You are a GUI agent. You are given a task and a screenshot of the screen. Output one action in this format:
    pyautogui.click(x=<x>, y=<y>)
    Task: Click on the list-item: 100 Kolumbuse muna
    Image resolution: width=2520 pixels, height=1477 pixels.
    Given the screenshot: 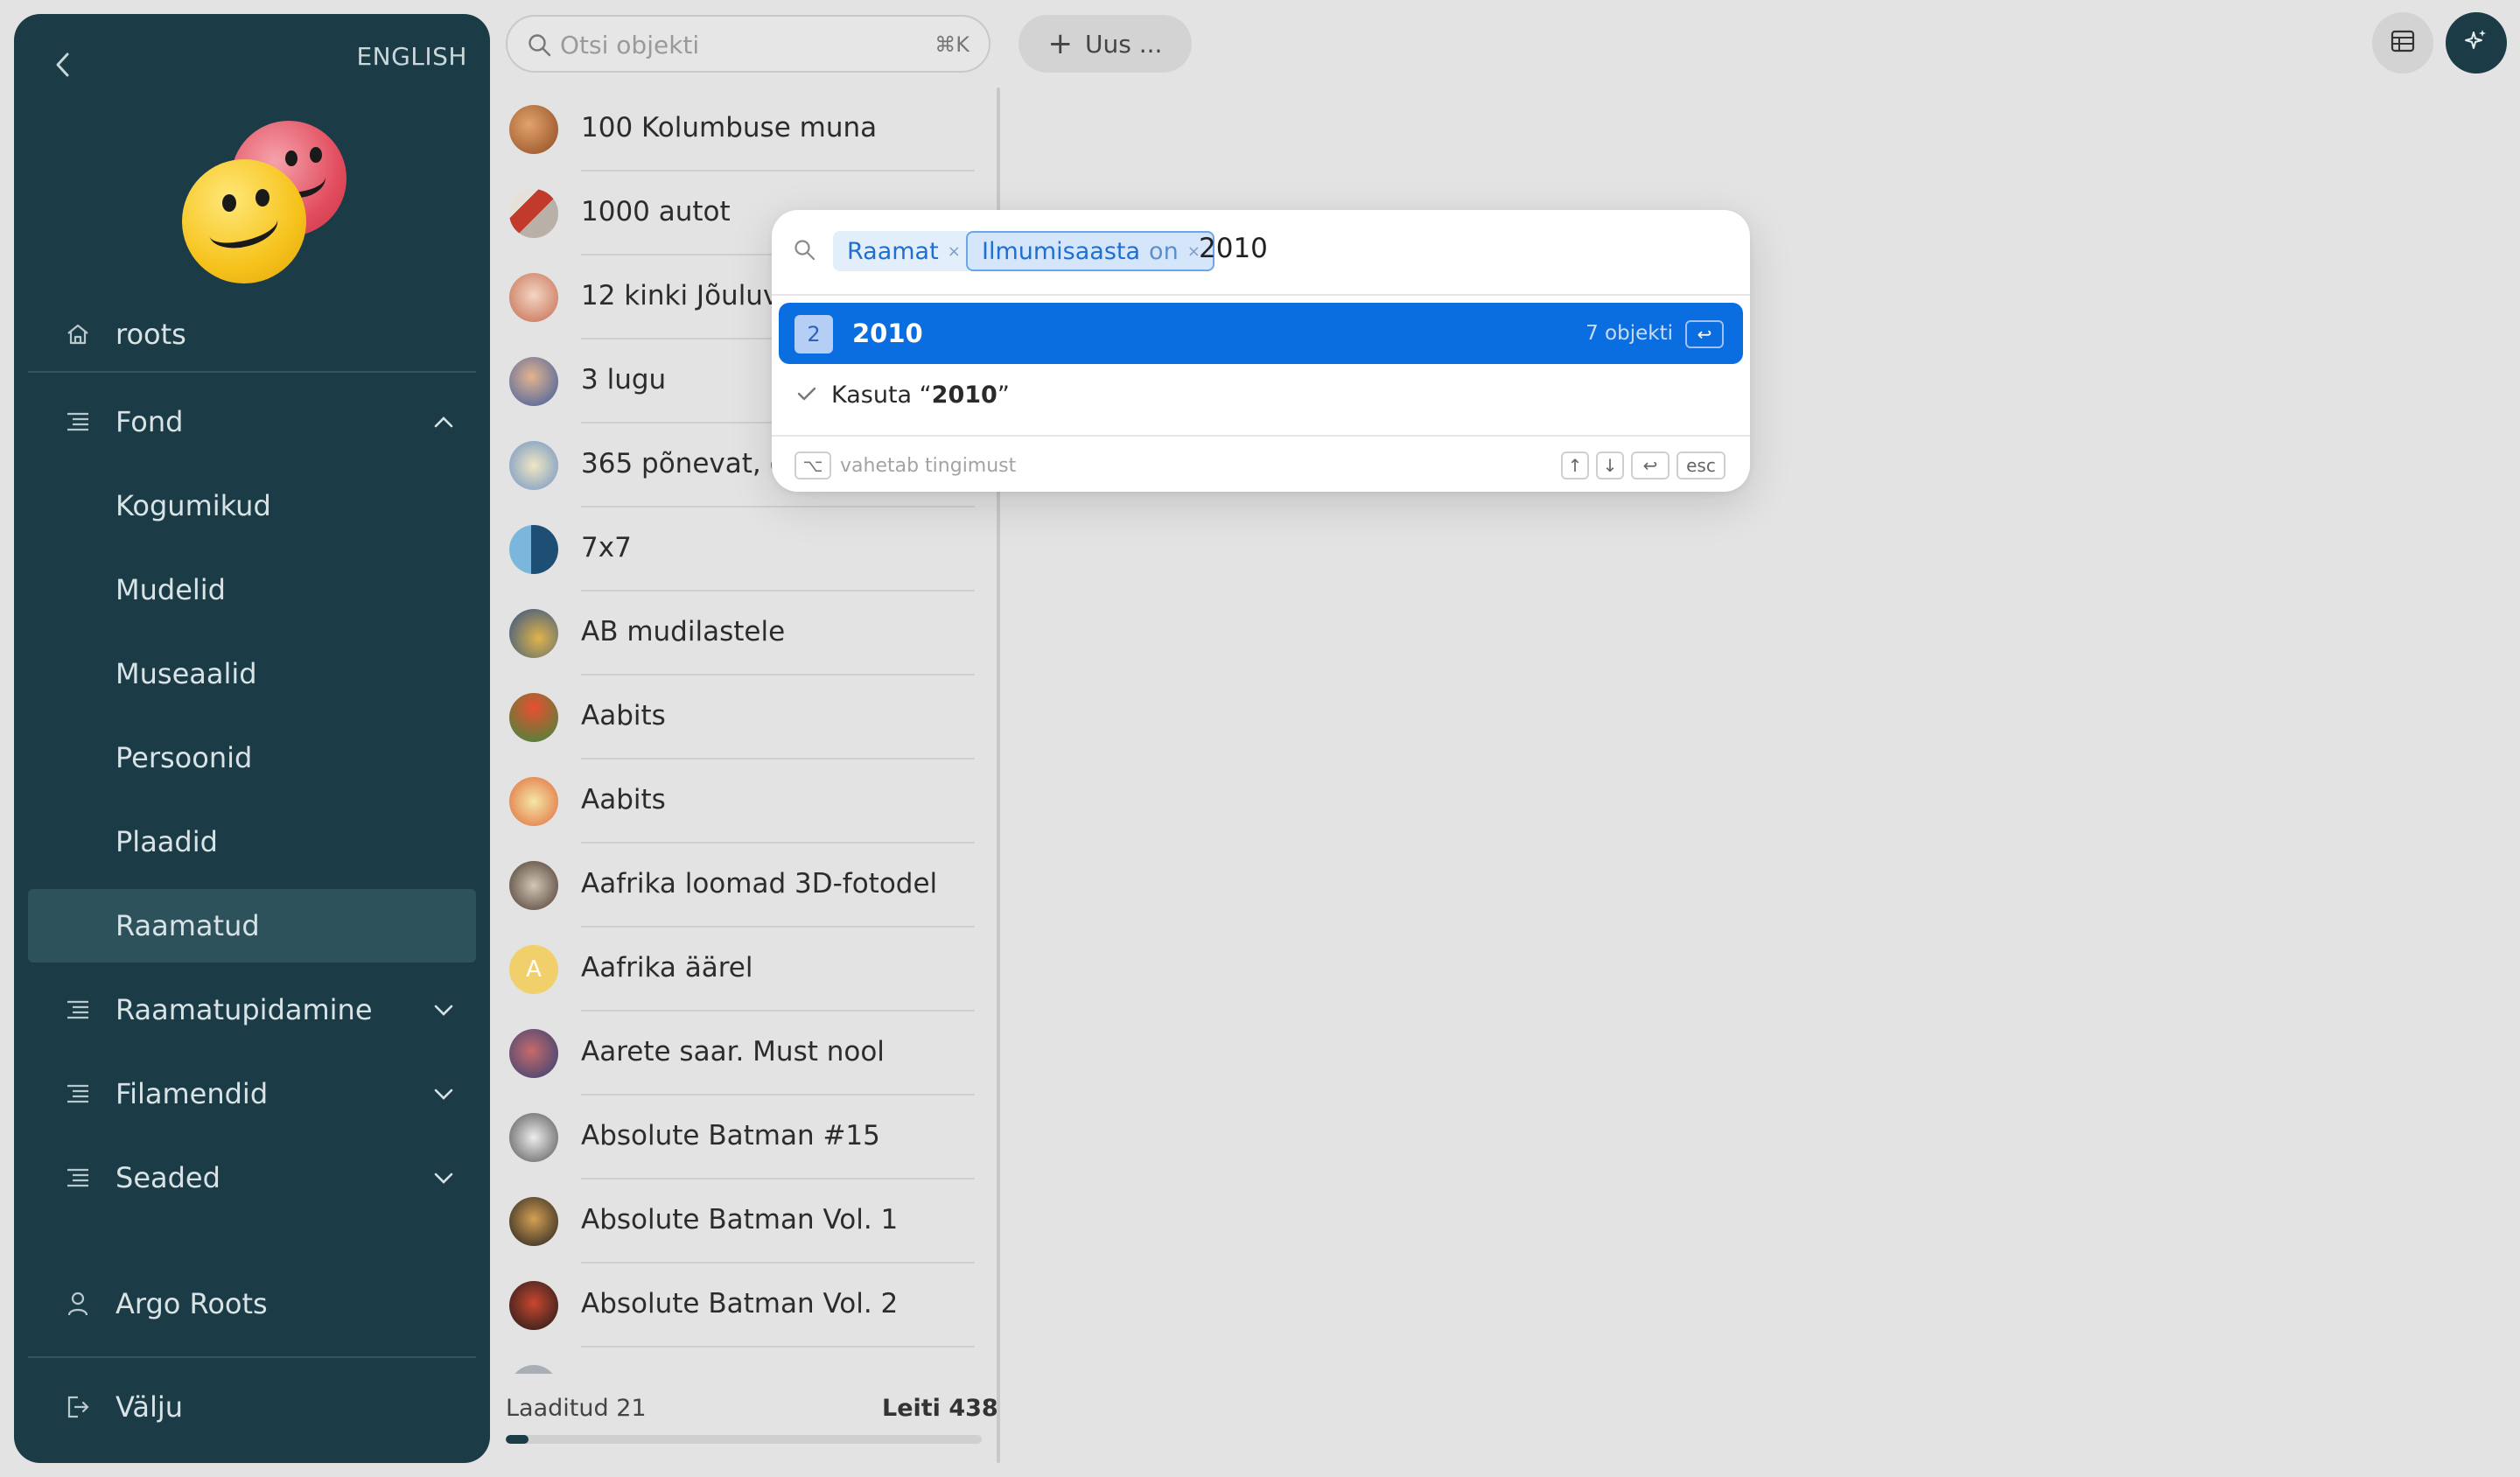 What is the action you would take?
    pyautogui.click(x=740, y=130)
    